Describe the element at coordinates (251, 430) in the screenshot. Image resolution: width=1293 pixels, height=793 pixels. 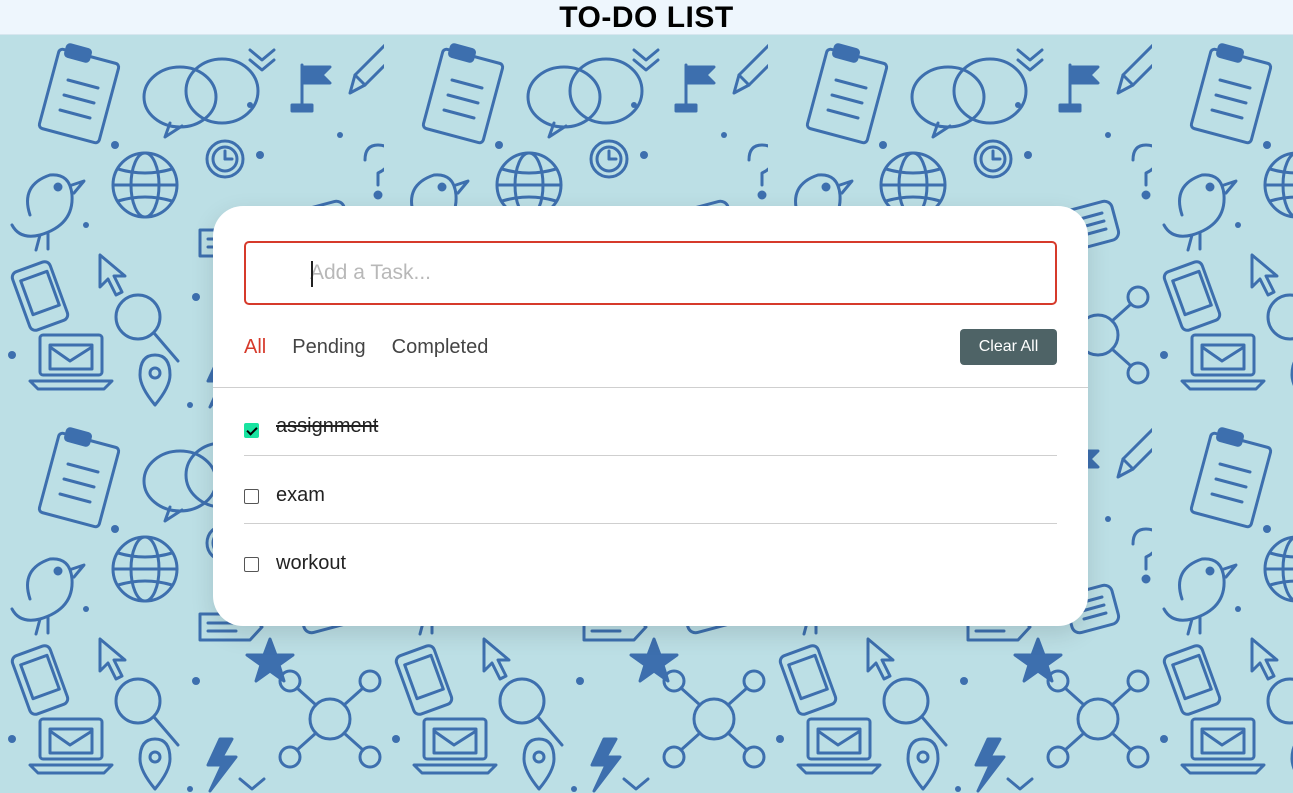
I see `task-checkbox-checked` at that location.